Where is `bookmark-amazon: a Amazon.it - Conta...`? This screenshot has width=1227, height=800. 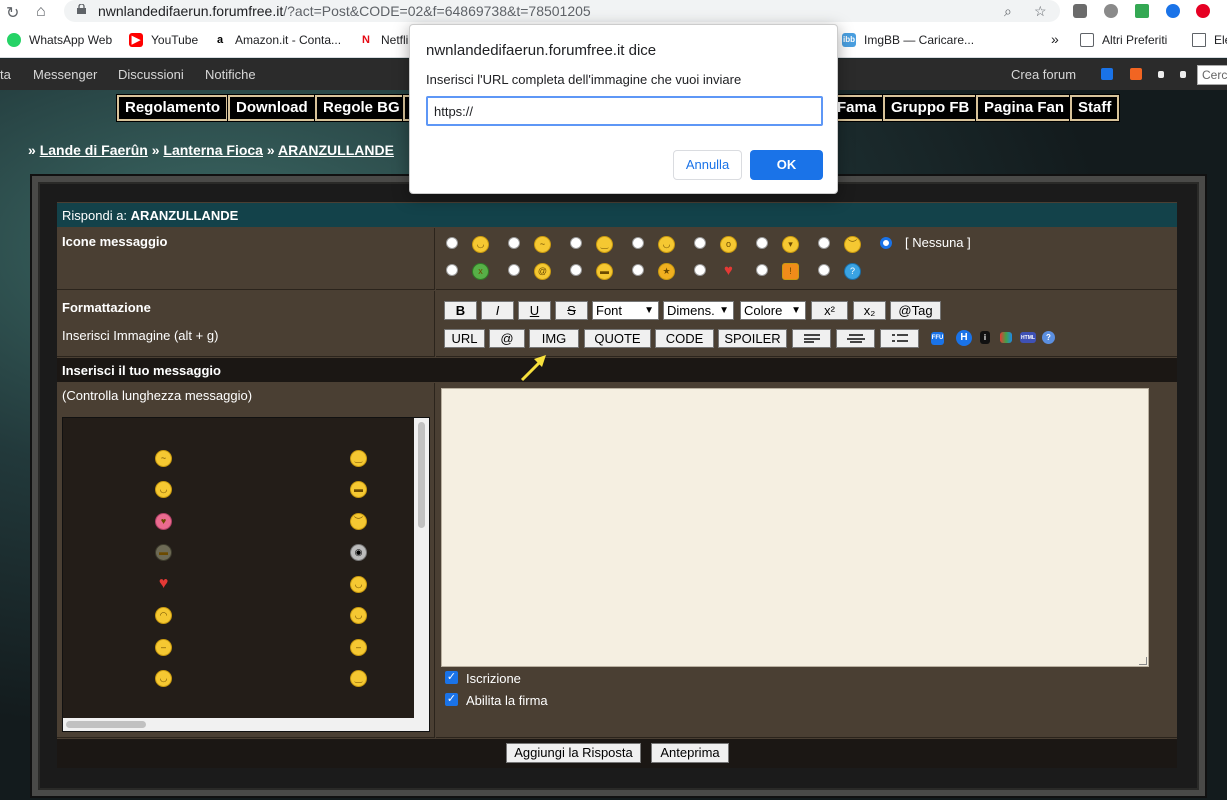
bookmark-amazon: a Amazon.it - Conta... is located at coordinates (277, 40).